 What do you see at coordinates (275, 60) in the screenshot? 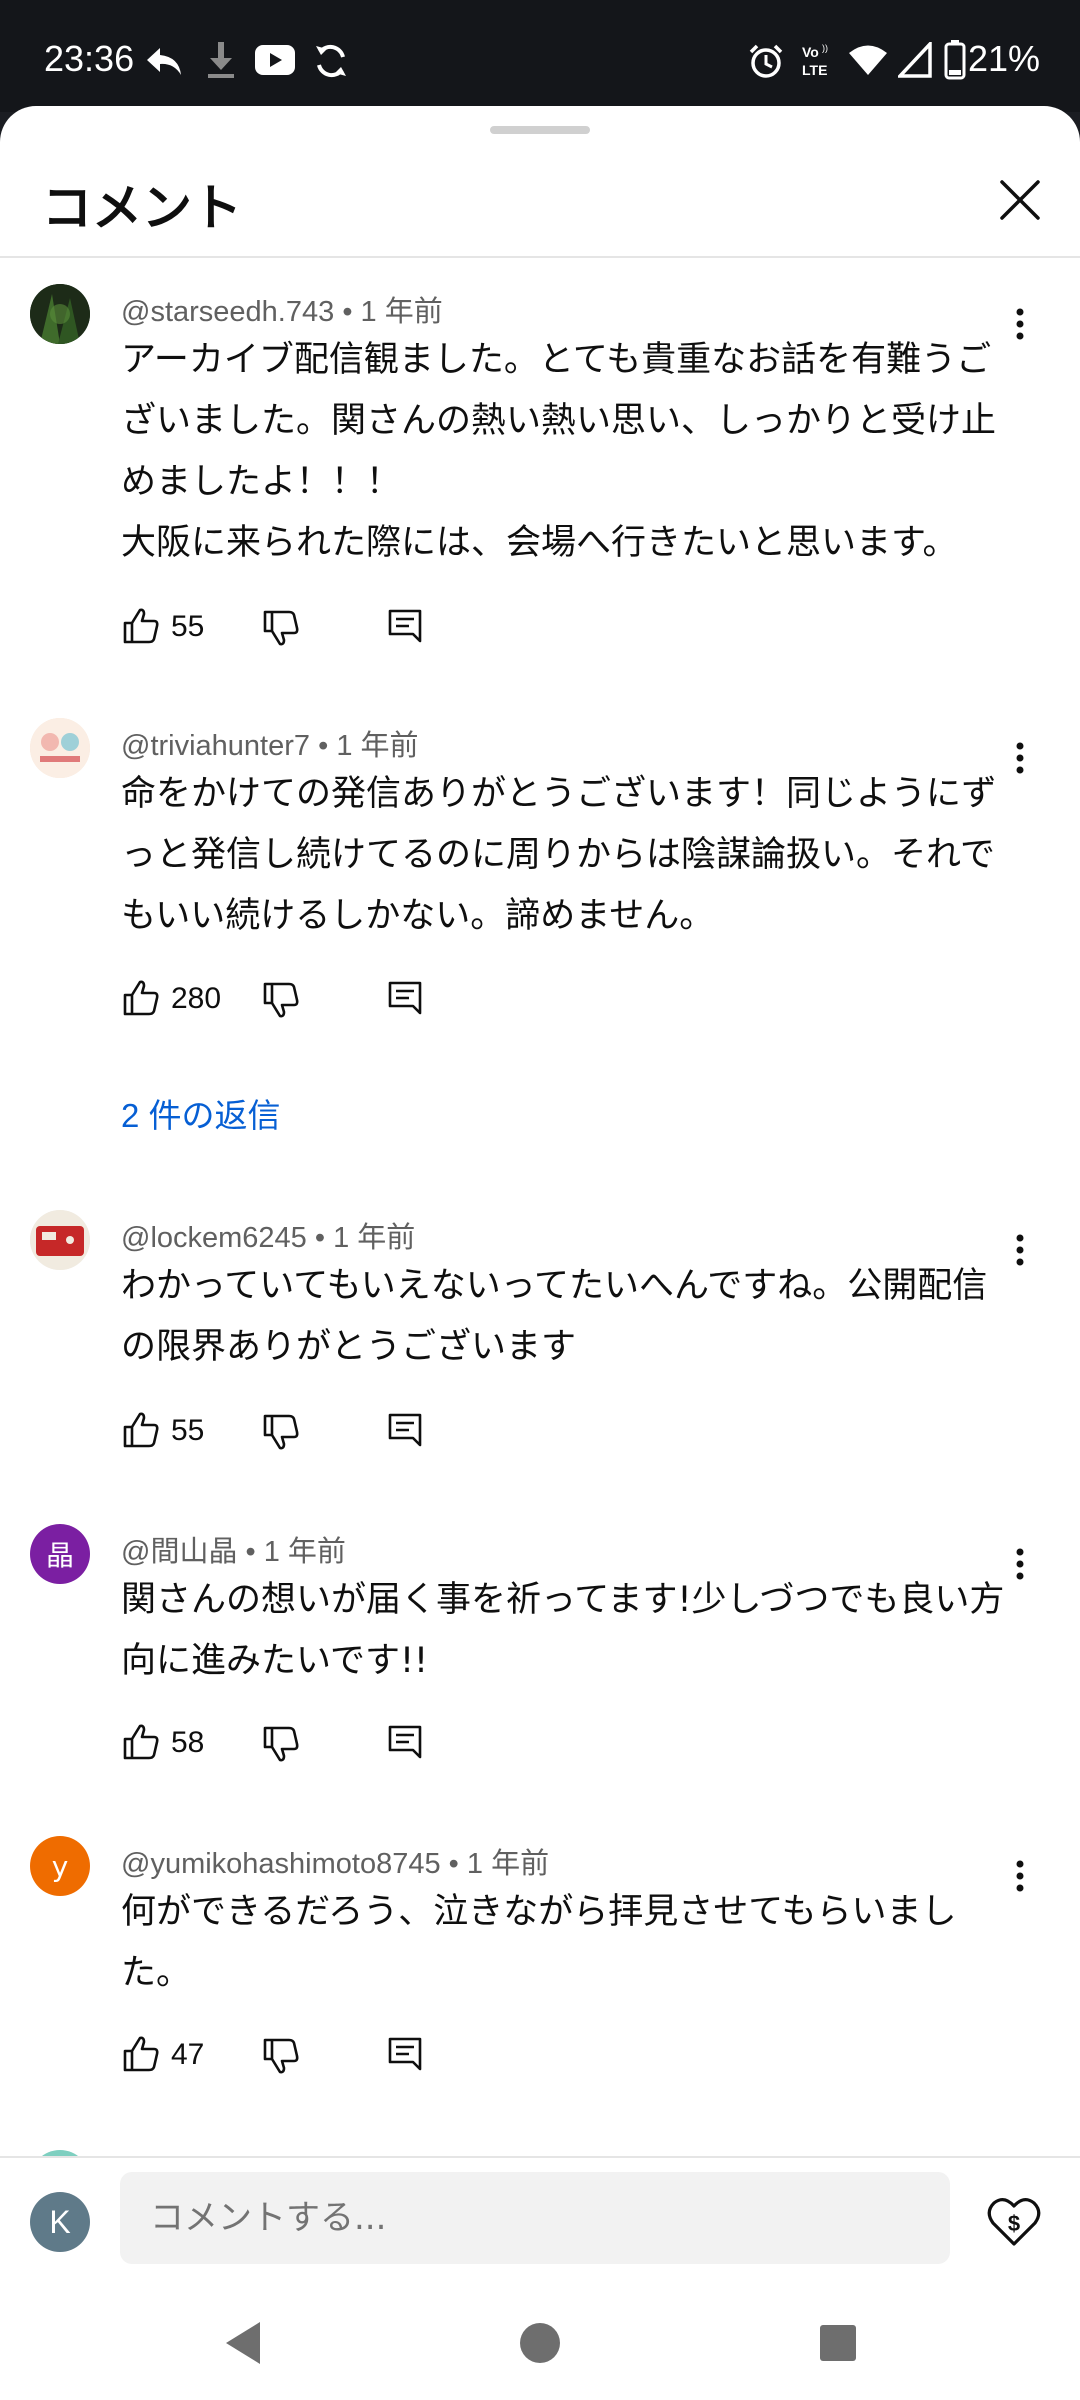
I see `youtube-icon` at bounding box center [275, 60].